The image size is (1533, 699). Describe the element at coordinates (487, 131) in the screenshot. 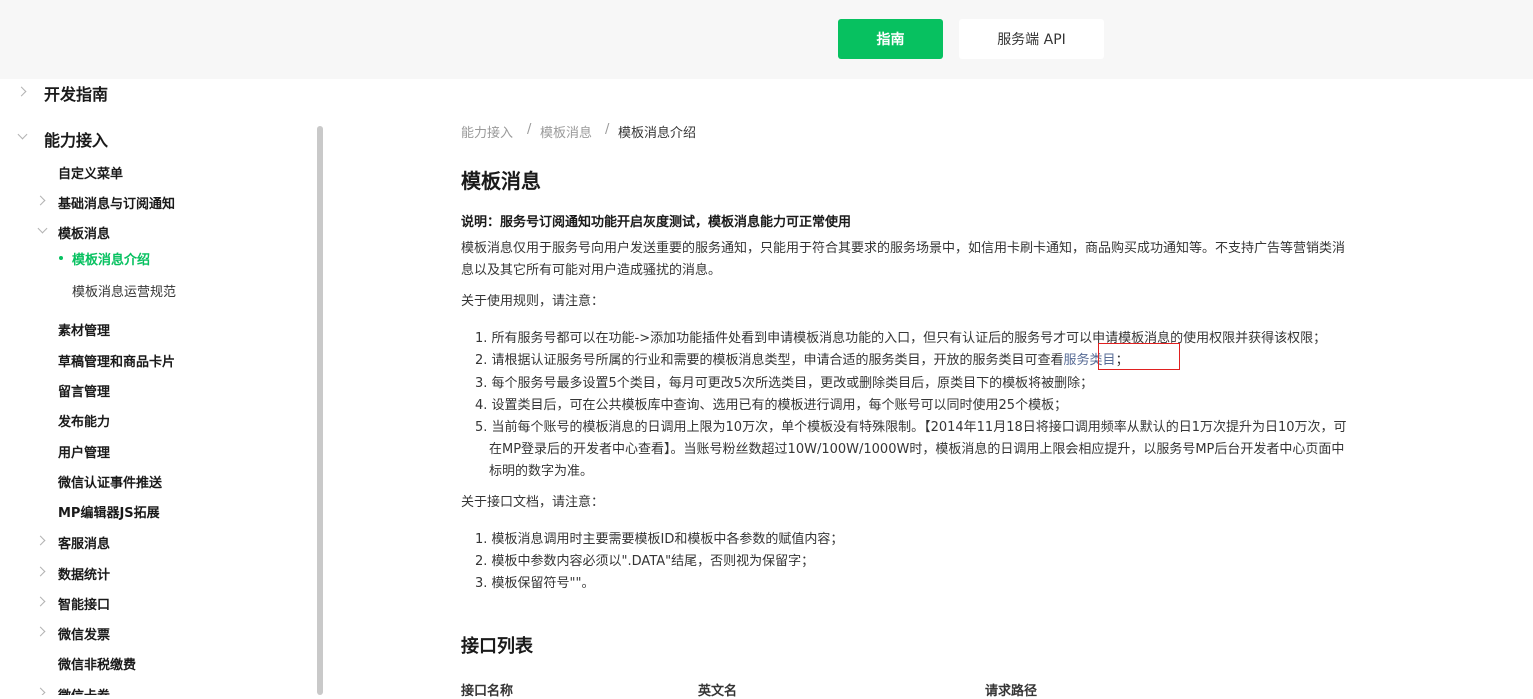

I see `breadcrumb-item-capability: 能力接入` at that location.